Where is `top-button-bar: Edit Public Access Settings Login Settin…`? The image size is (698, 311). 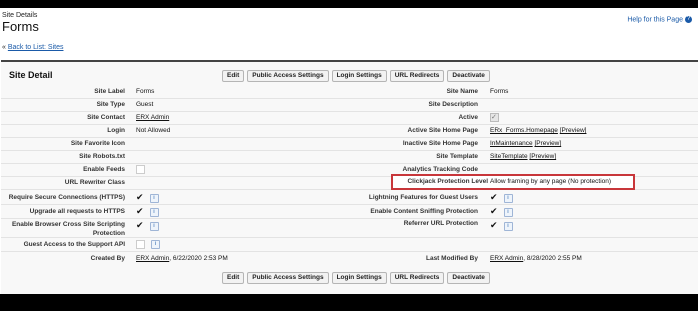 top-button-bar: Edit Public Access Settings Login Settin… is located at coordinates (356, 76).